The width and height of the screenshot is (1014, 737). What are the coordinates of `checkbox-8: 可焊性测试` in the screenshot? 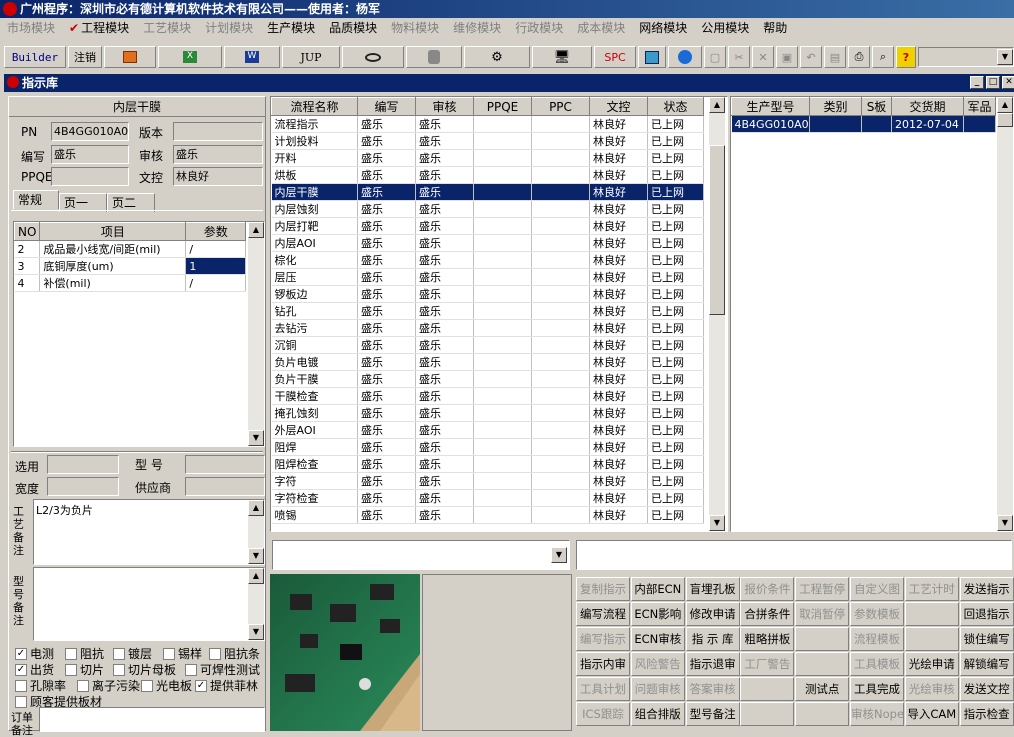 It's located at (222, 669).